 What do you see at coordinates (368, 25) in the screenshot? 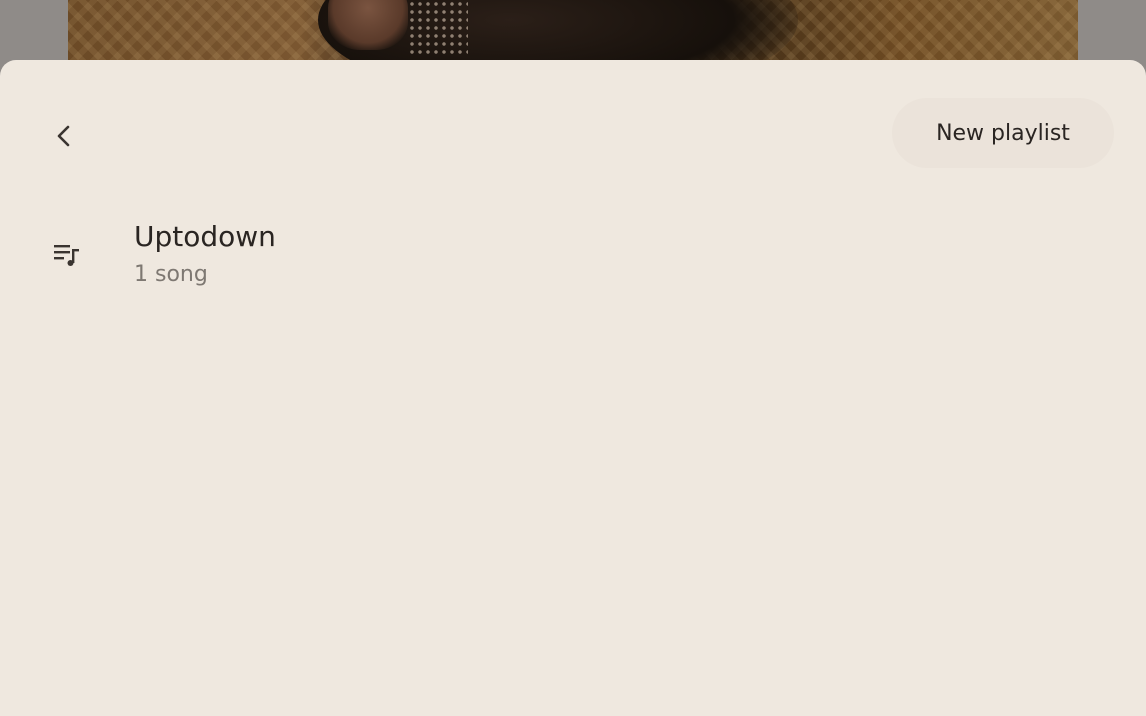
I see `album-art-hand` at bounding box center [368, 25].